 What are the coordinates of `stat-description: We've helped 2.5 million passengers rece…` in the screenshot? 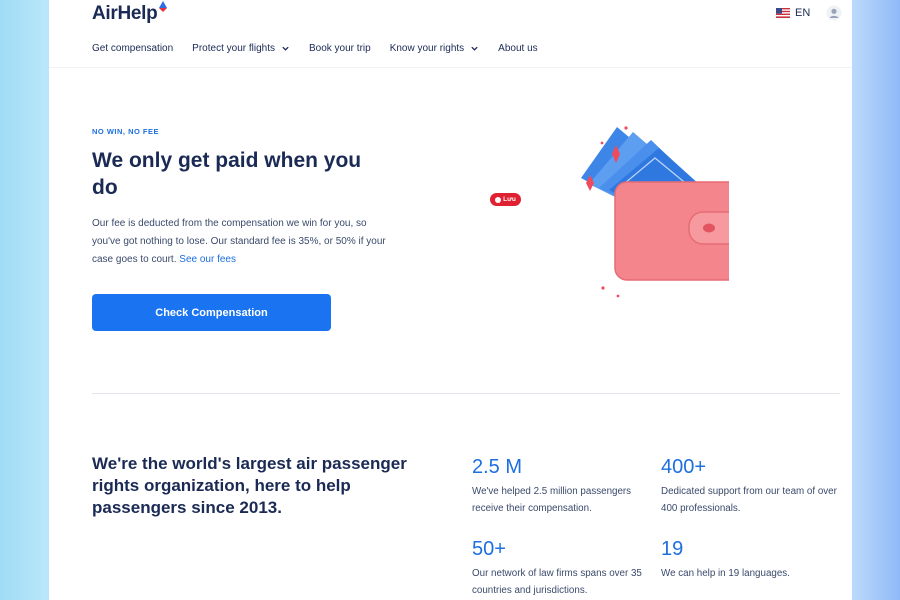 It's located at (552, 500).